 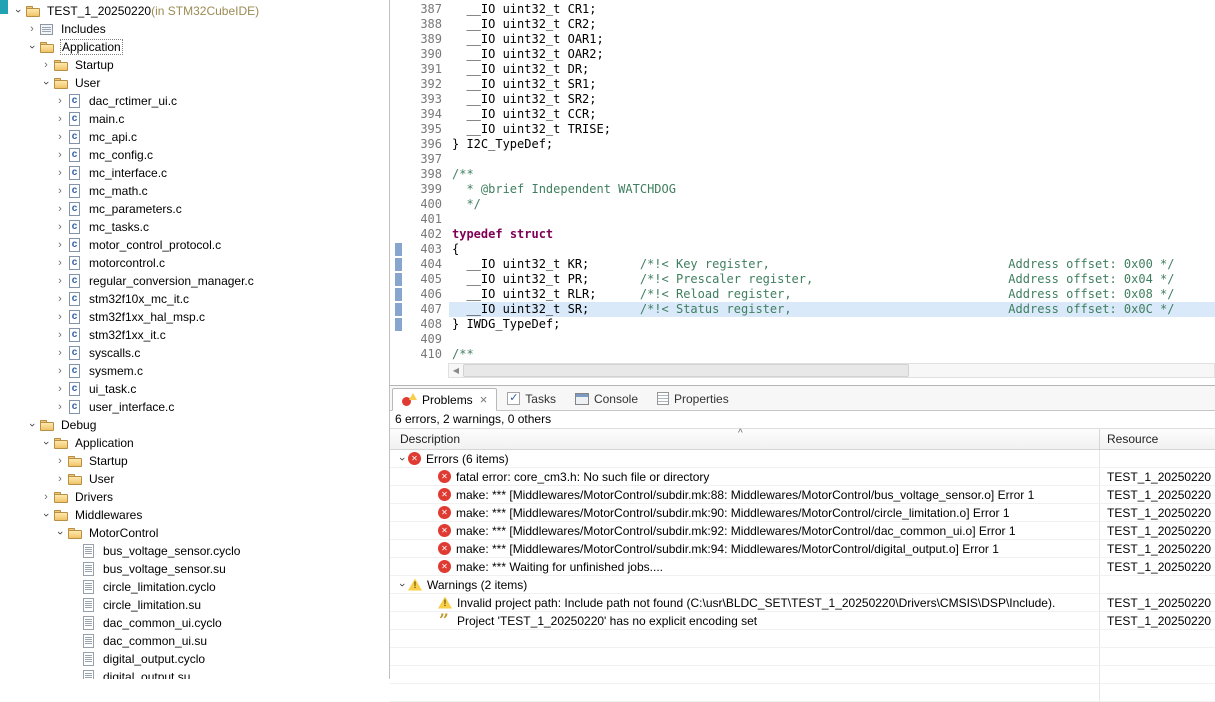 What do you see at coordinates (194, 281) in the screenshot?
I see `tree-item-regular-conversion-manager-c: › regular_conversion_manager.c` at bounding box center [194, 281].